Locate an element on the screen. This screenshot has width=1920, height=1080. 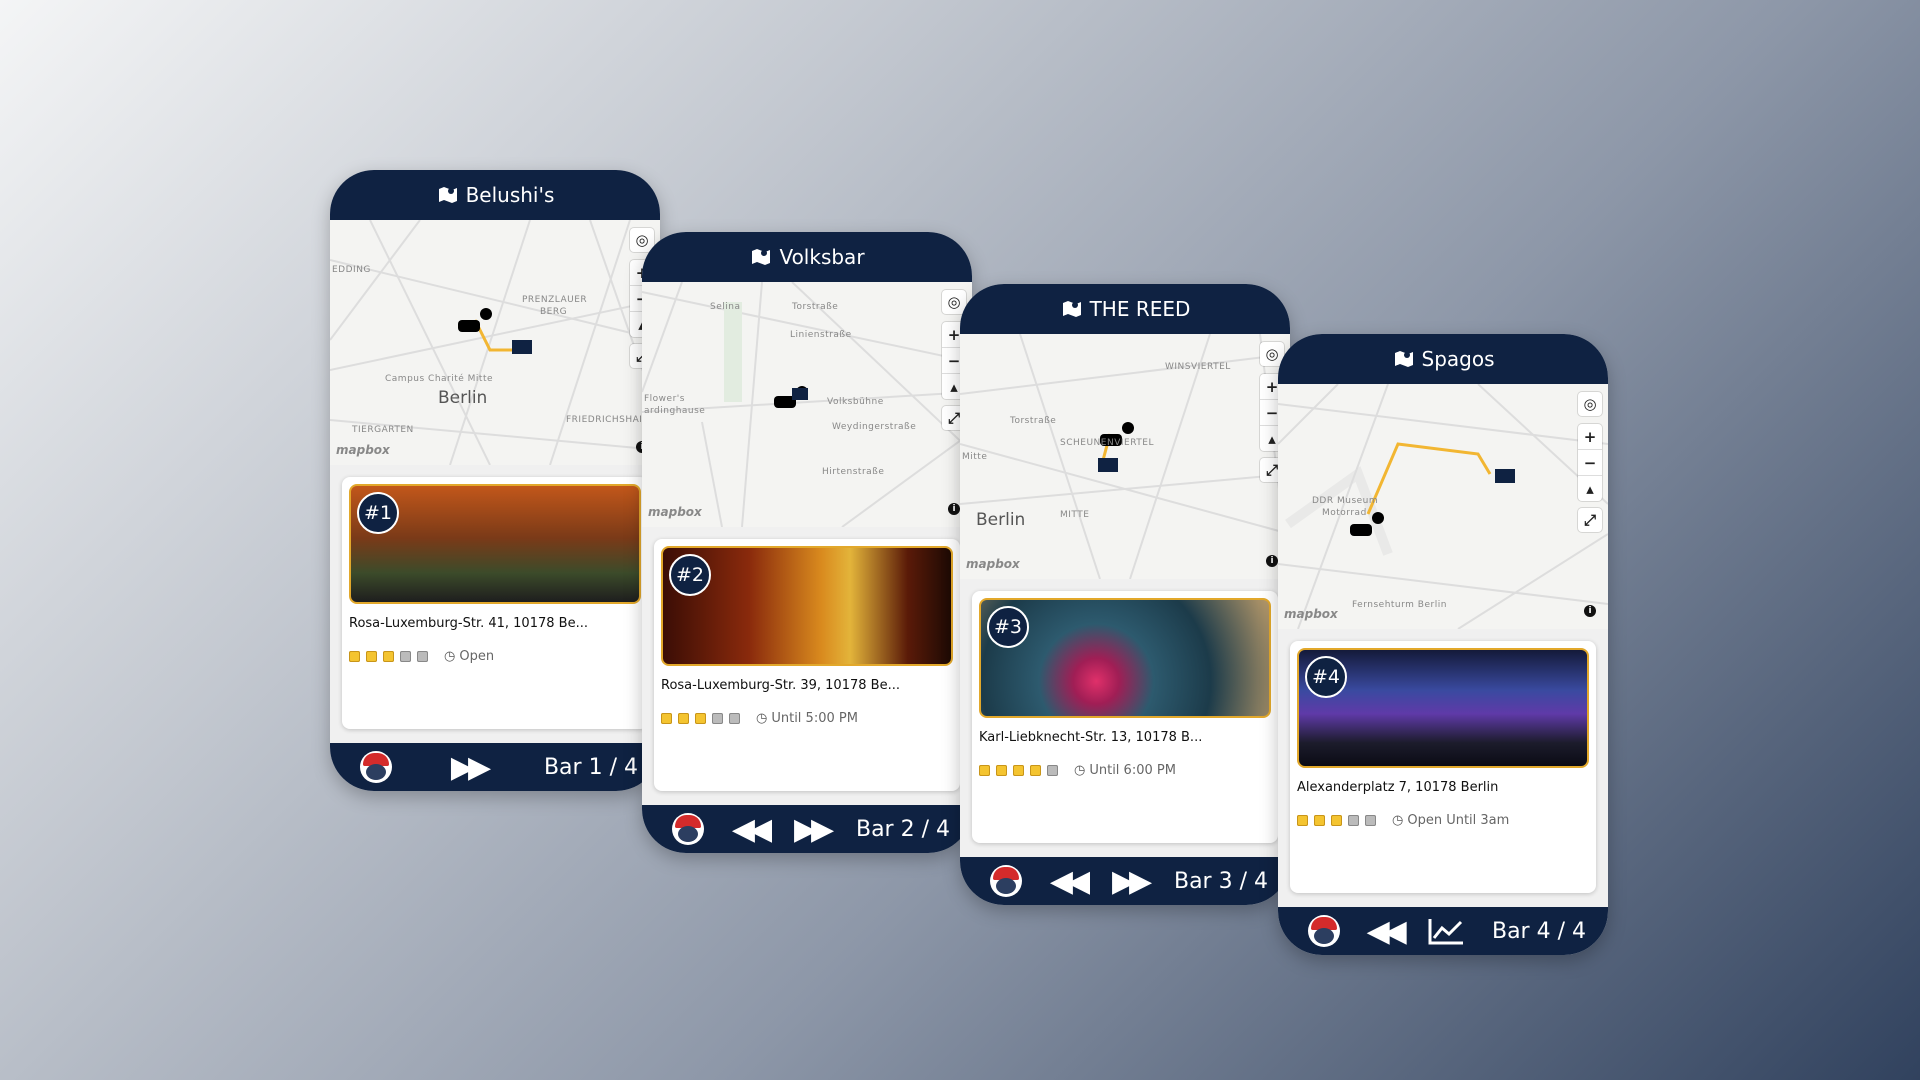
map-label: SCHEUNENVIERTEL is located at coordinates (1107, 443).